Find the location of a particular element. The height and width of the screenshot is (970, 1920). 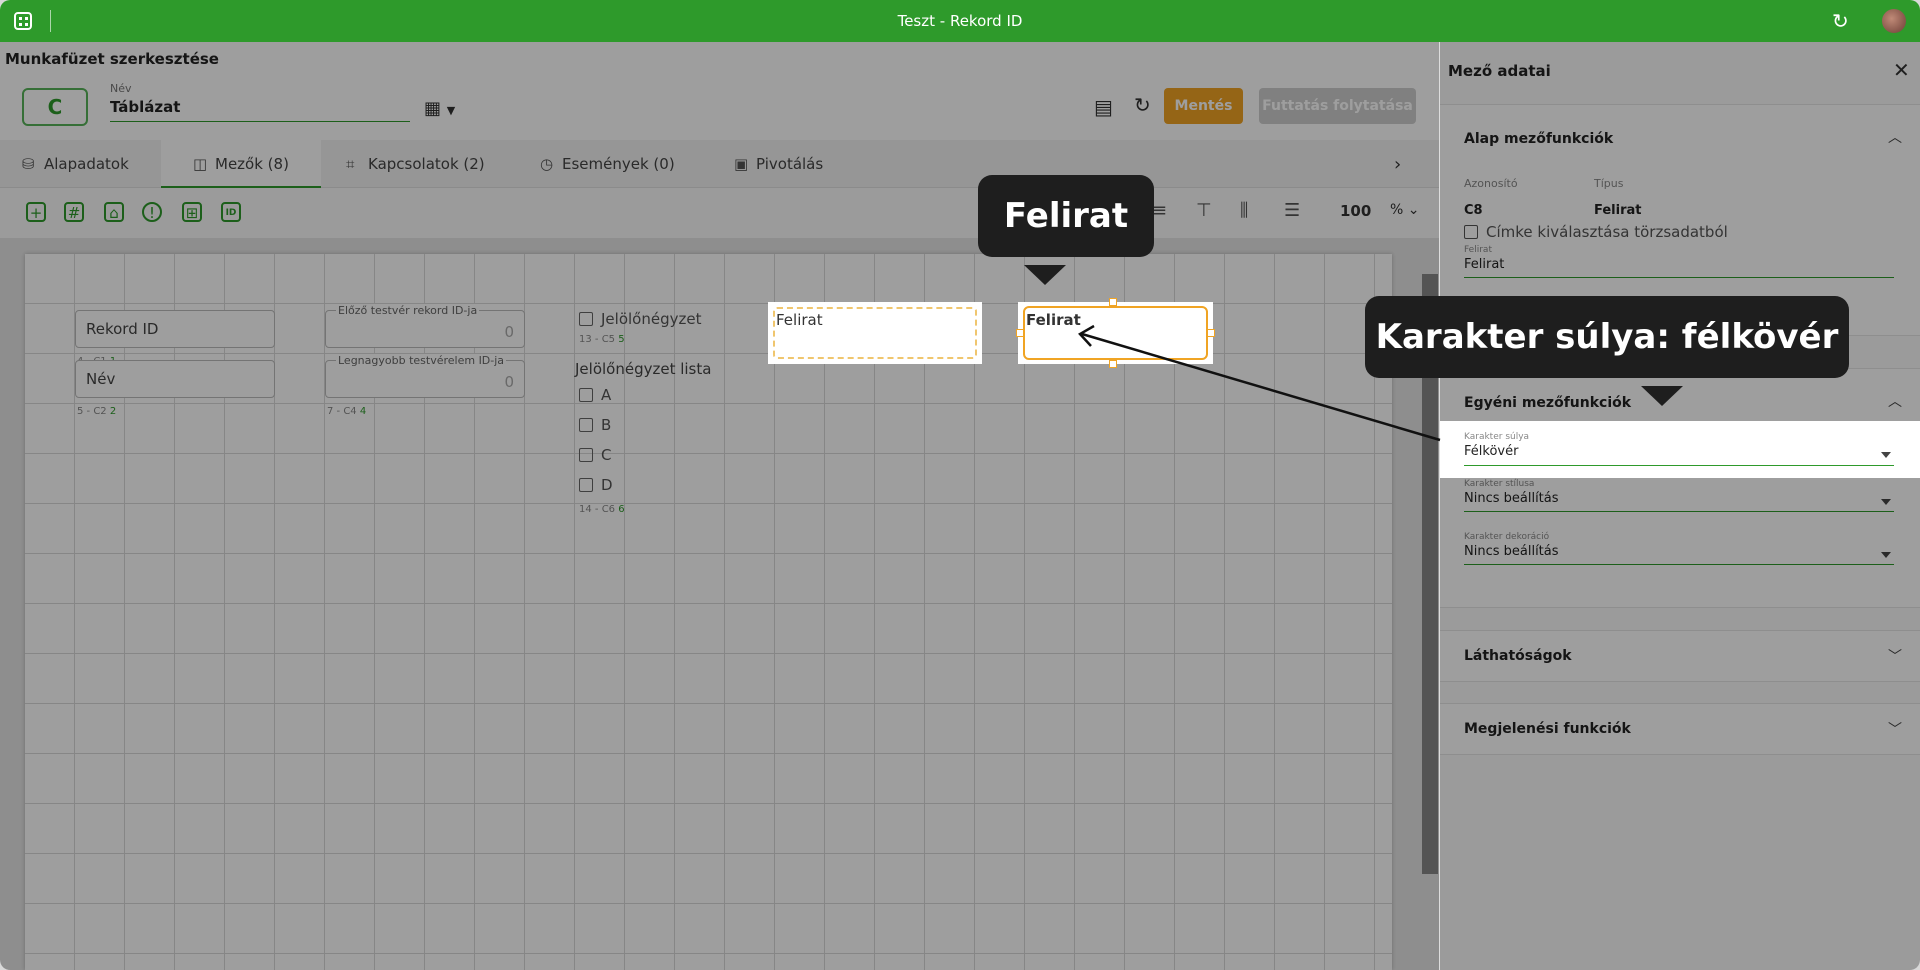

window-title: Teszt - Rekord ID is located at coordinates (960, 21).